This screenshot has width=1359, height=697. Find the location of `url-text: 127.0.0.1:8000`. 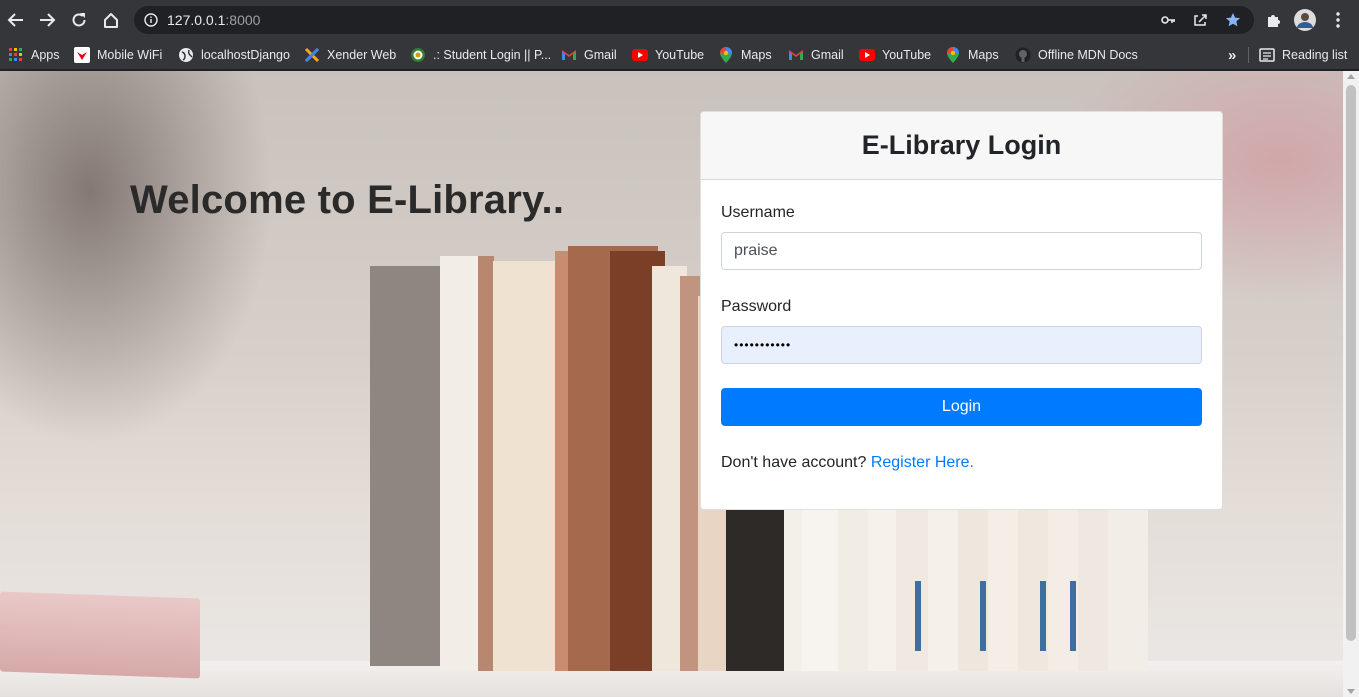

url-text: 127.0.0.1:8000 is located at coordinates (213, 20).